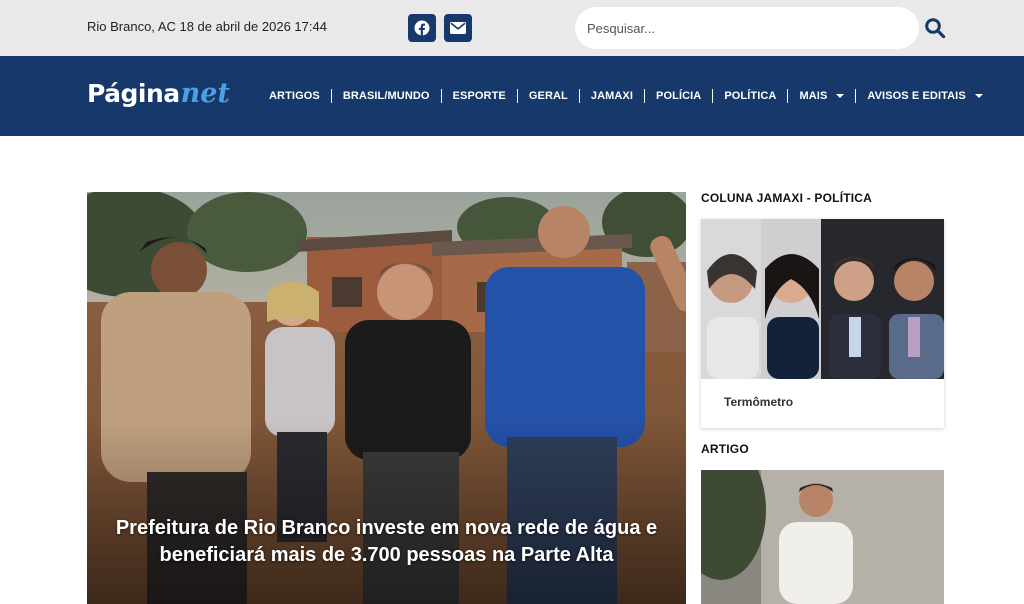 This screenshot has width=1024, height=604. What do you see at coordinates (822, 299) in the screenshot?
I see `column-card-photo` at bounding box center [822, 299].